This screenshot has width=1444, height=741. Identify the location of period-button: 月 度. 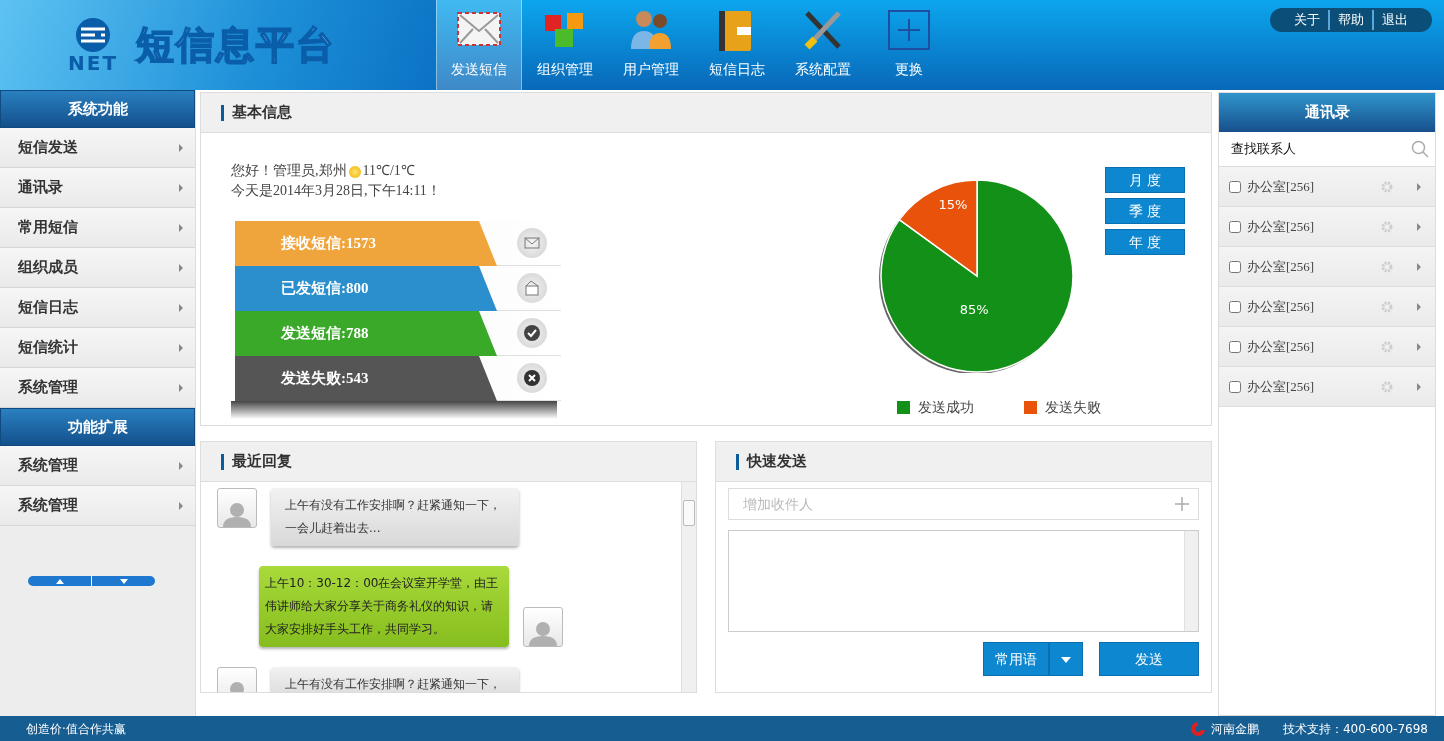
(1145, 180).